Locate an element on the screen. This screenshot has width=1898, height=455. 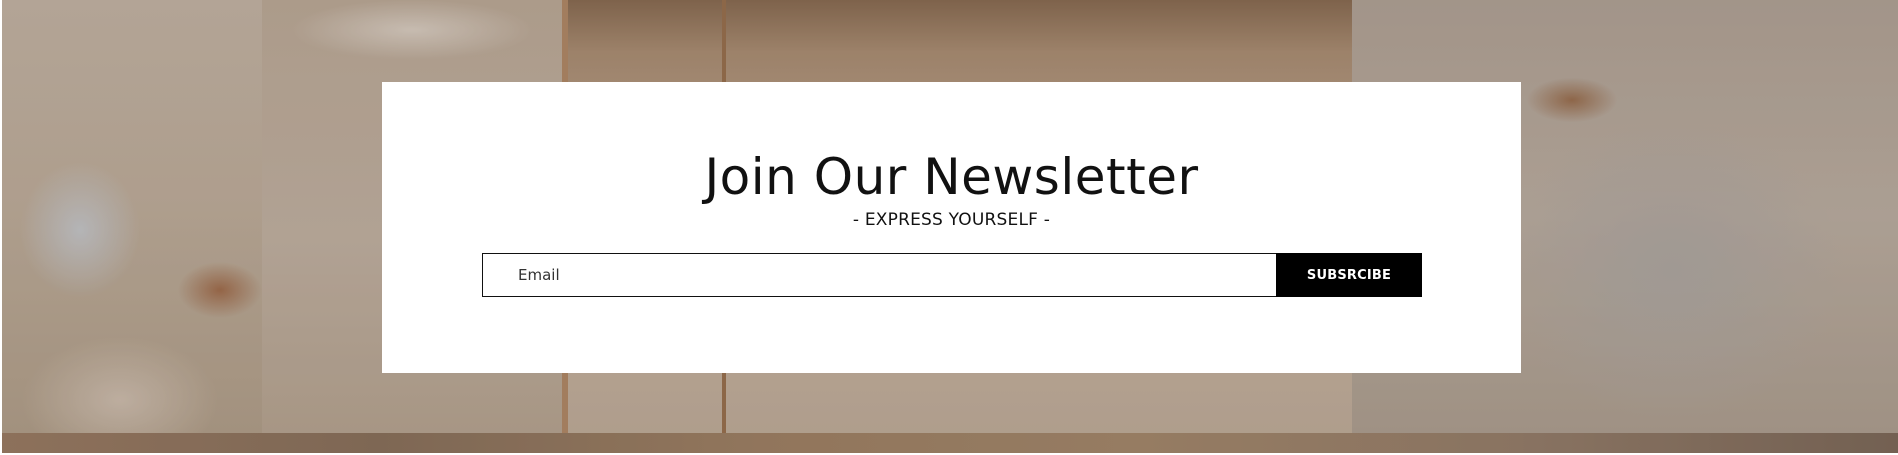
email-input is located at coordinates (879, 275).